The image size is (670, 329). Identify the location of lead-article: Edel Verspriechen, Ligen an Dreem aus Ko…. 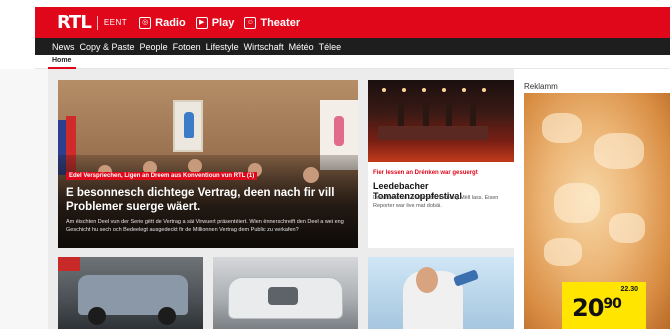
(208, 199).